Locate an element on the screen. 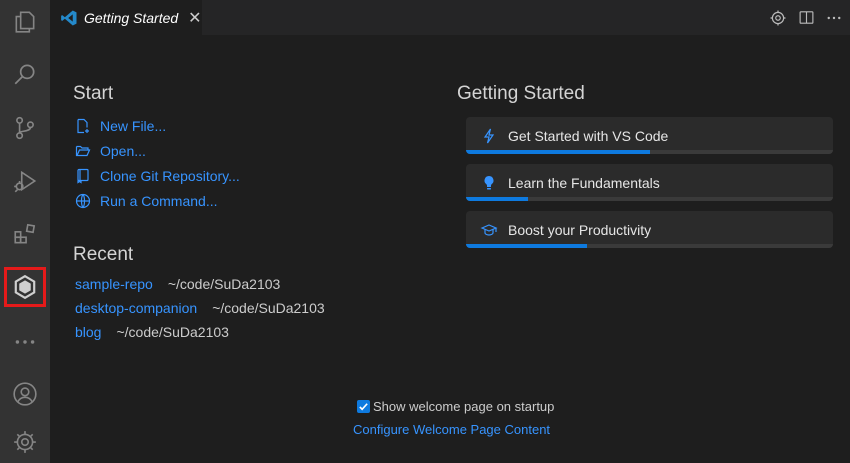  graduation-cap-icon is located at coordinates (489, 230).